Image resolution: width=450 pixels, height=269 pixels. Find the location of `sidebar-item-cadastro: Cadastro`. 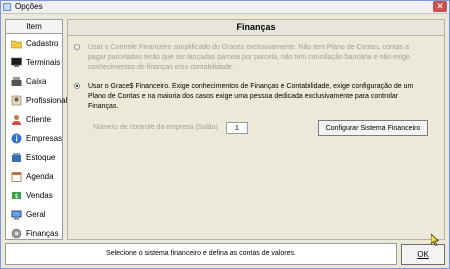

sidebar-item-cadastro: Cadastro is located at coordinates (34, 43).